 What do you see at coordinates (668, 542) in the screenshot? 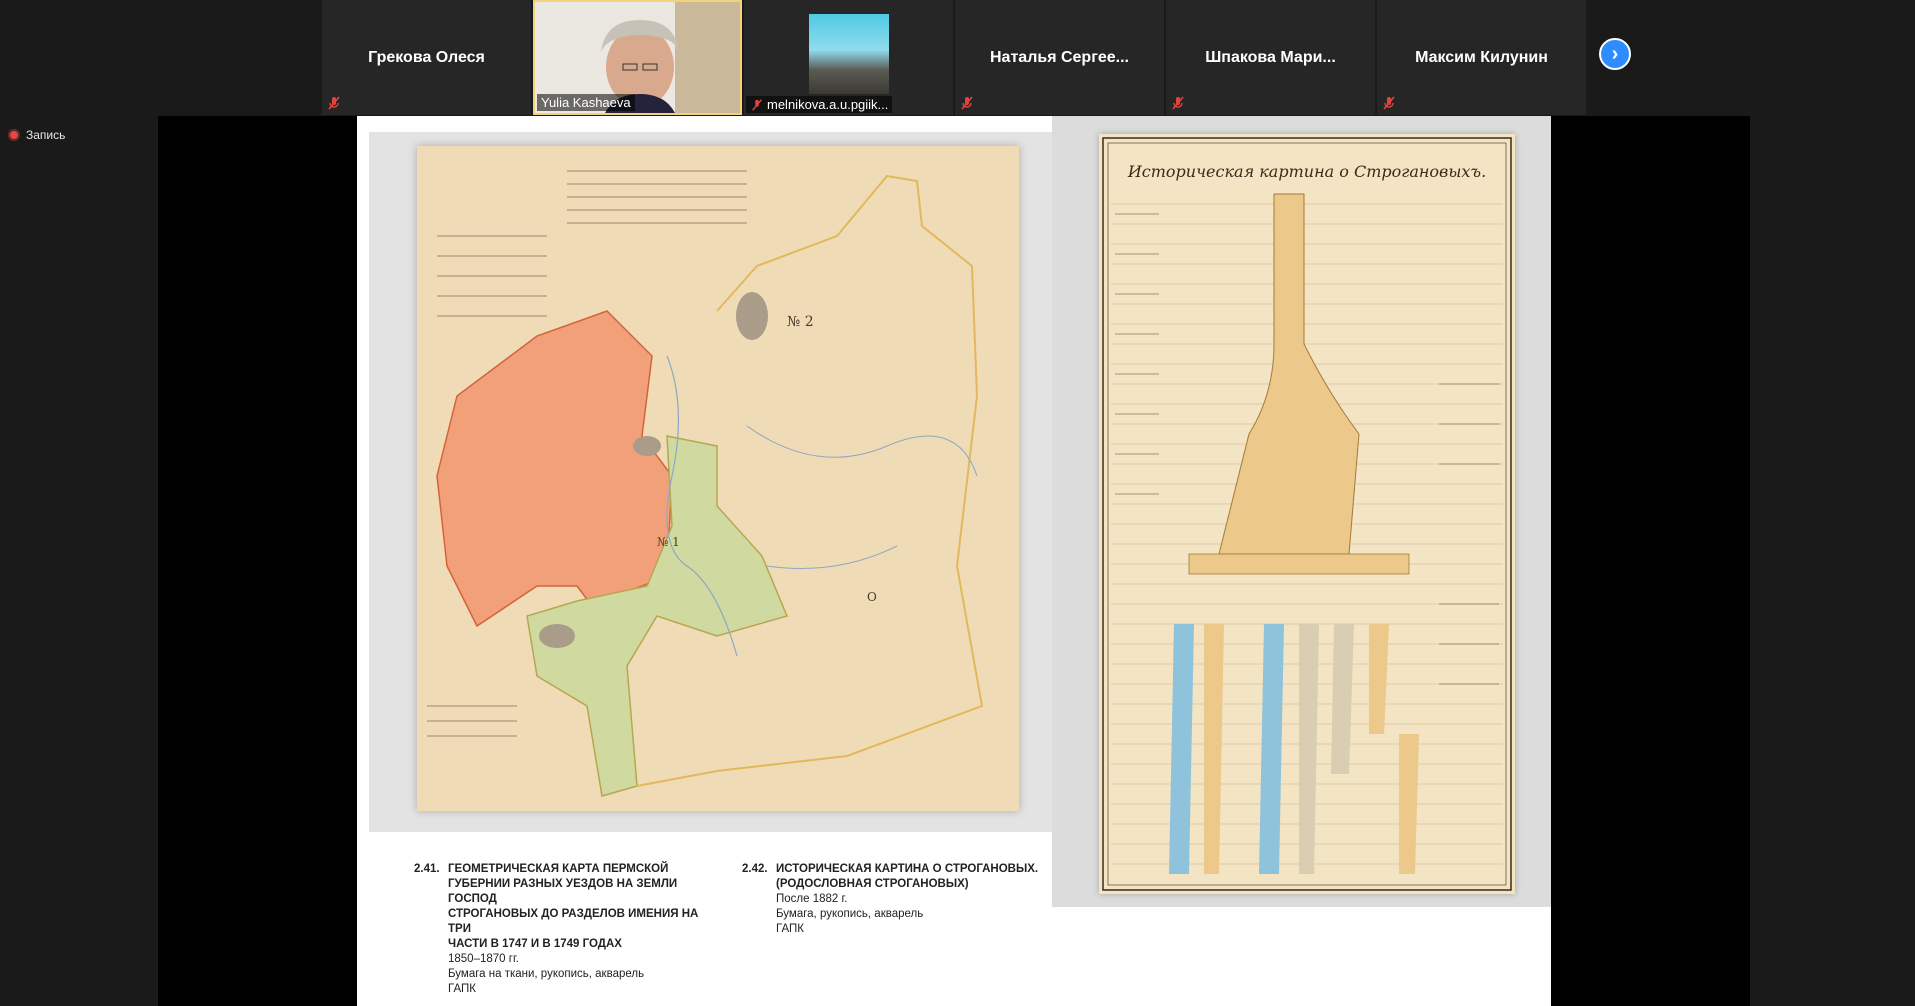
I see `map-label: № 1` at bounding box center [668, 542].